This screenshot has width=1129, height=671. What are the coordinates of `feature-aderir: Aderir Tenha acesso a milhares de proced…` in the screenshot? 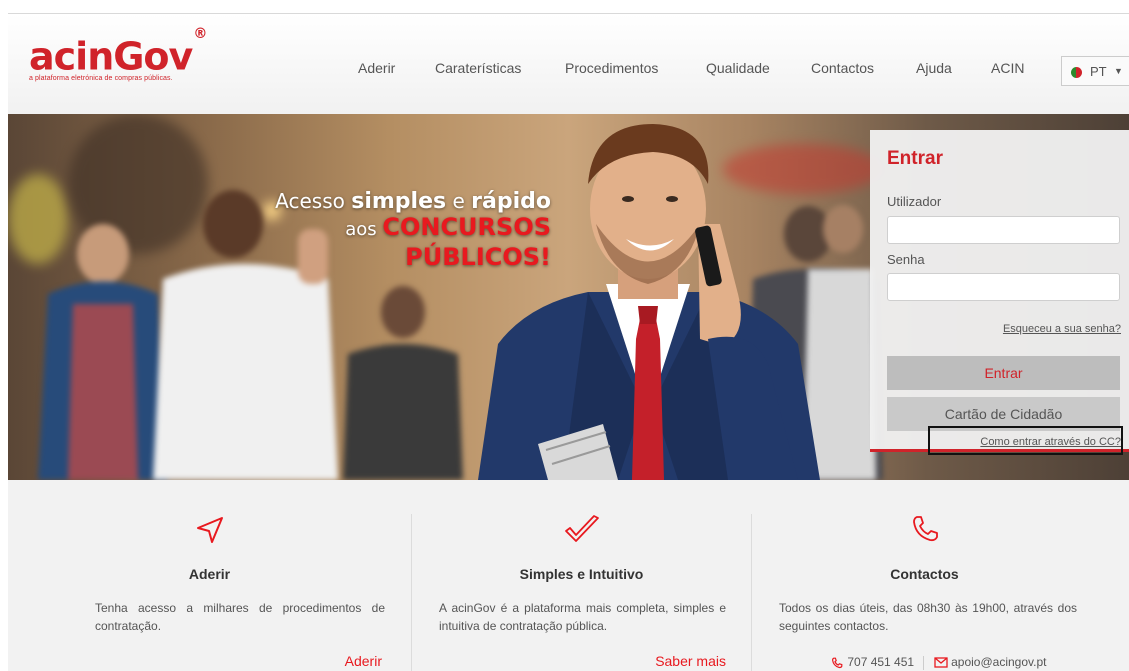 It's located at (209, 575).